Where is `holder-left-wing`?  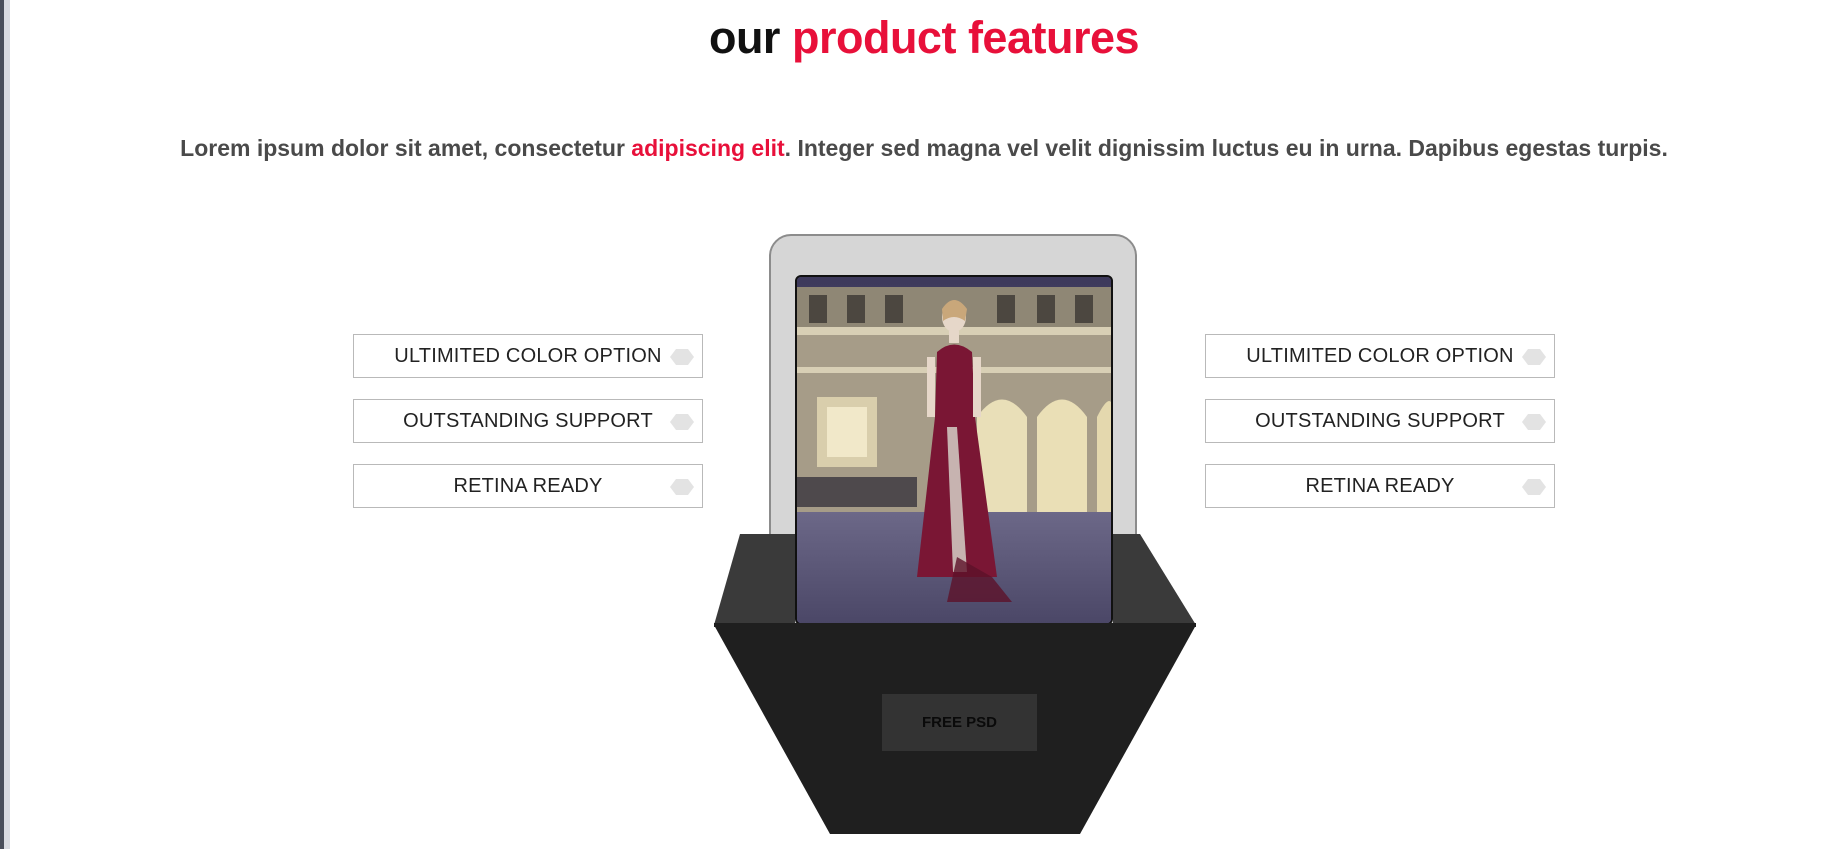 holder-left-wing is located at coordinates (754, 579).